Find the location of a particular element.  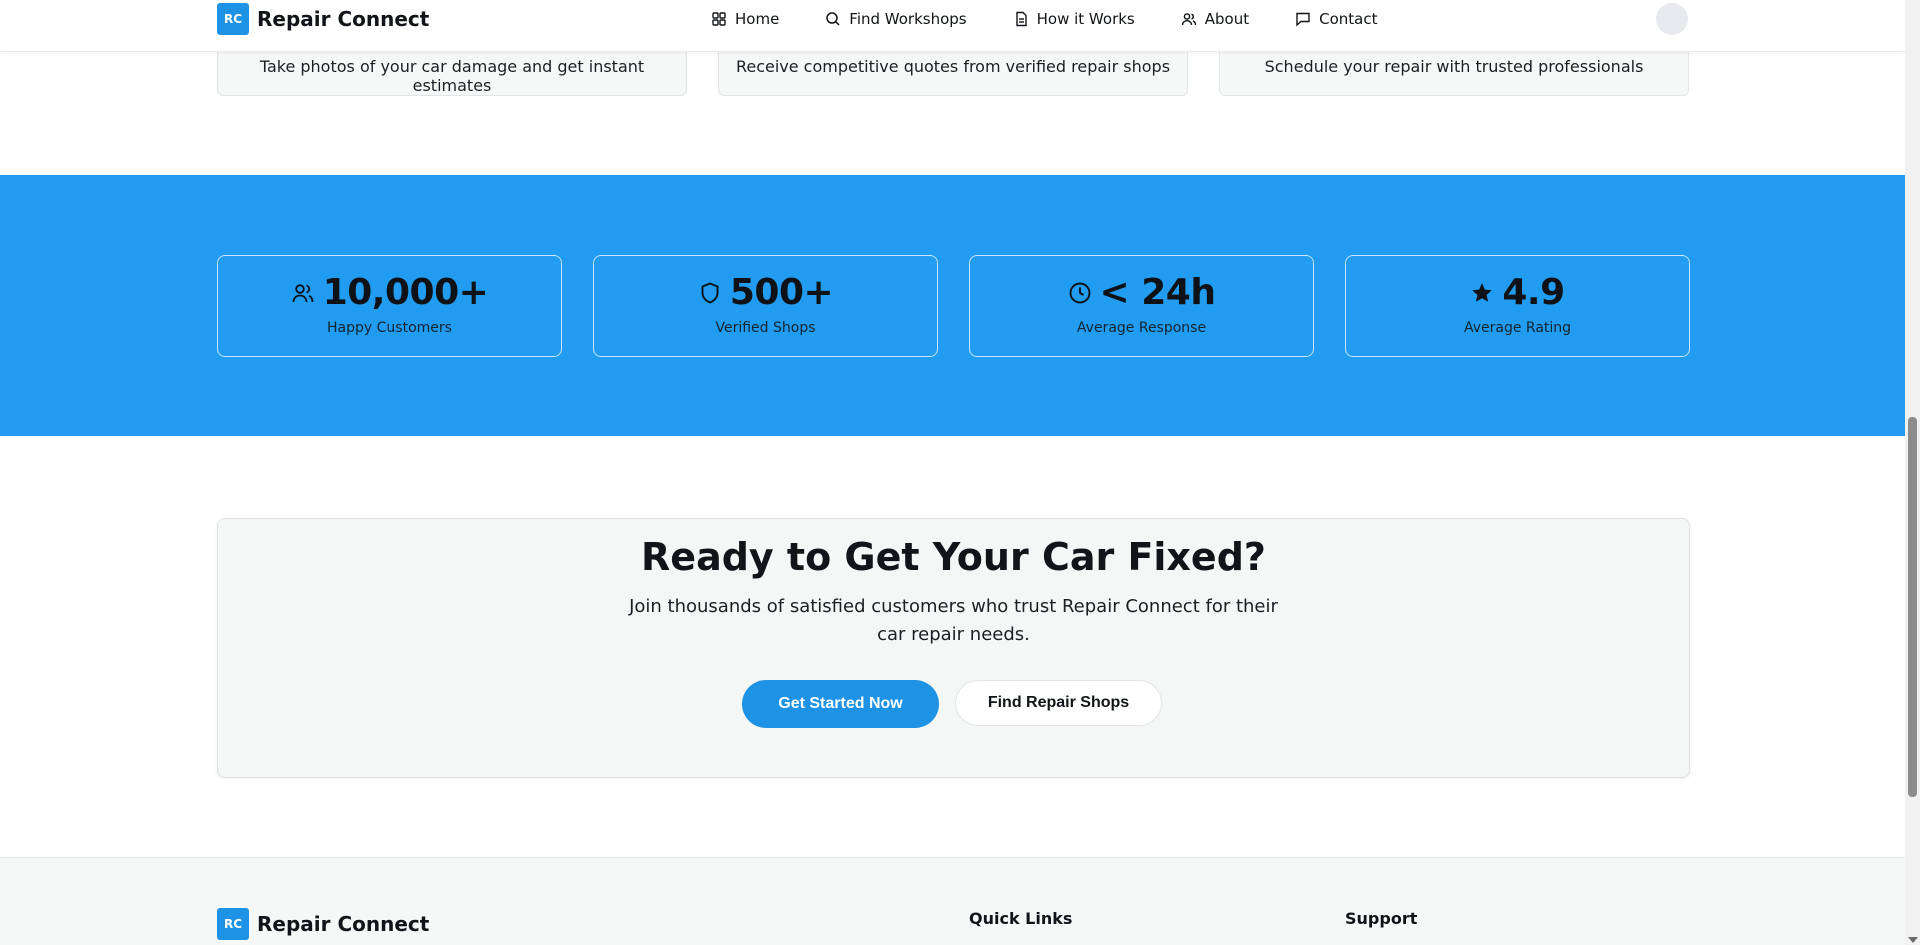

page-scrollbar is located at coordinates (1912, 472).